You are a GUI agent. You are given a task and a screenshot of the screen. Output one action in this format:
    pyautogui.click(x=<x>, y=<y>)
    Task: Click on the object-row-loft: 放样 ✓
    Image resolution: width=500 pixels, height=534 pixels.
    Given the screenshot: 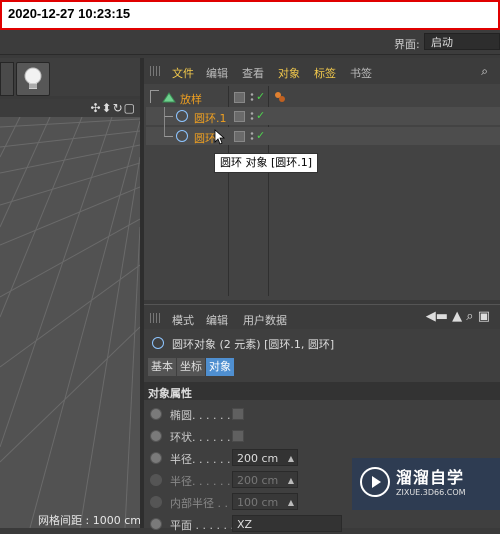 What is the action you would take?
    pyautogui.click(x=323, y=97)
    